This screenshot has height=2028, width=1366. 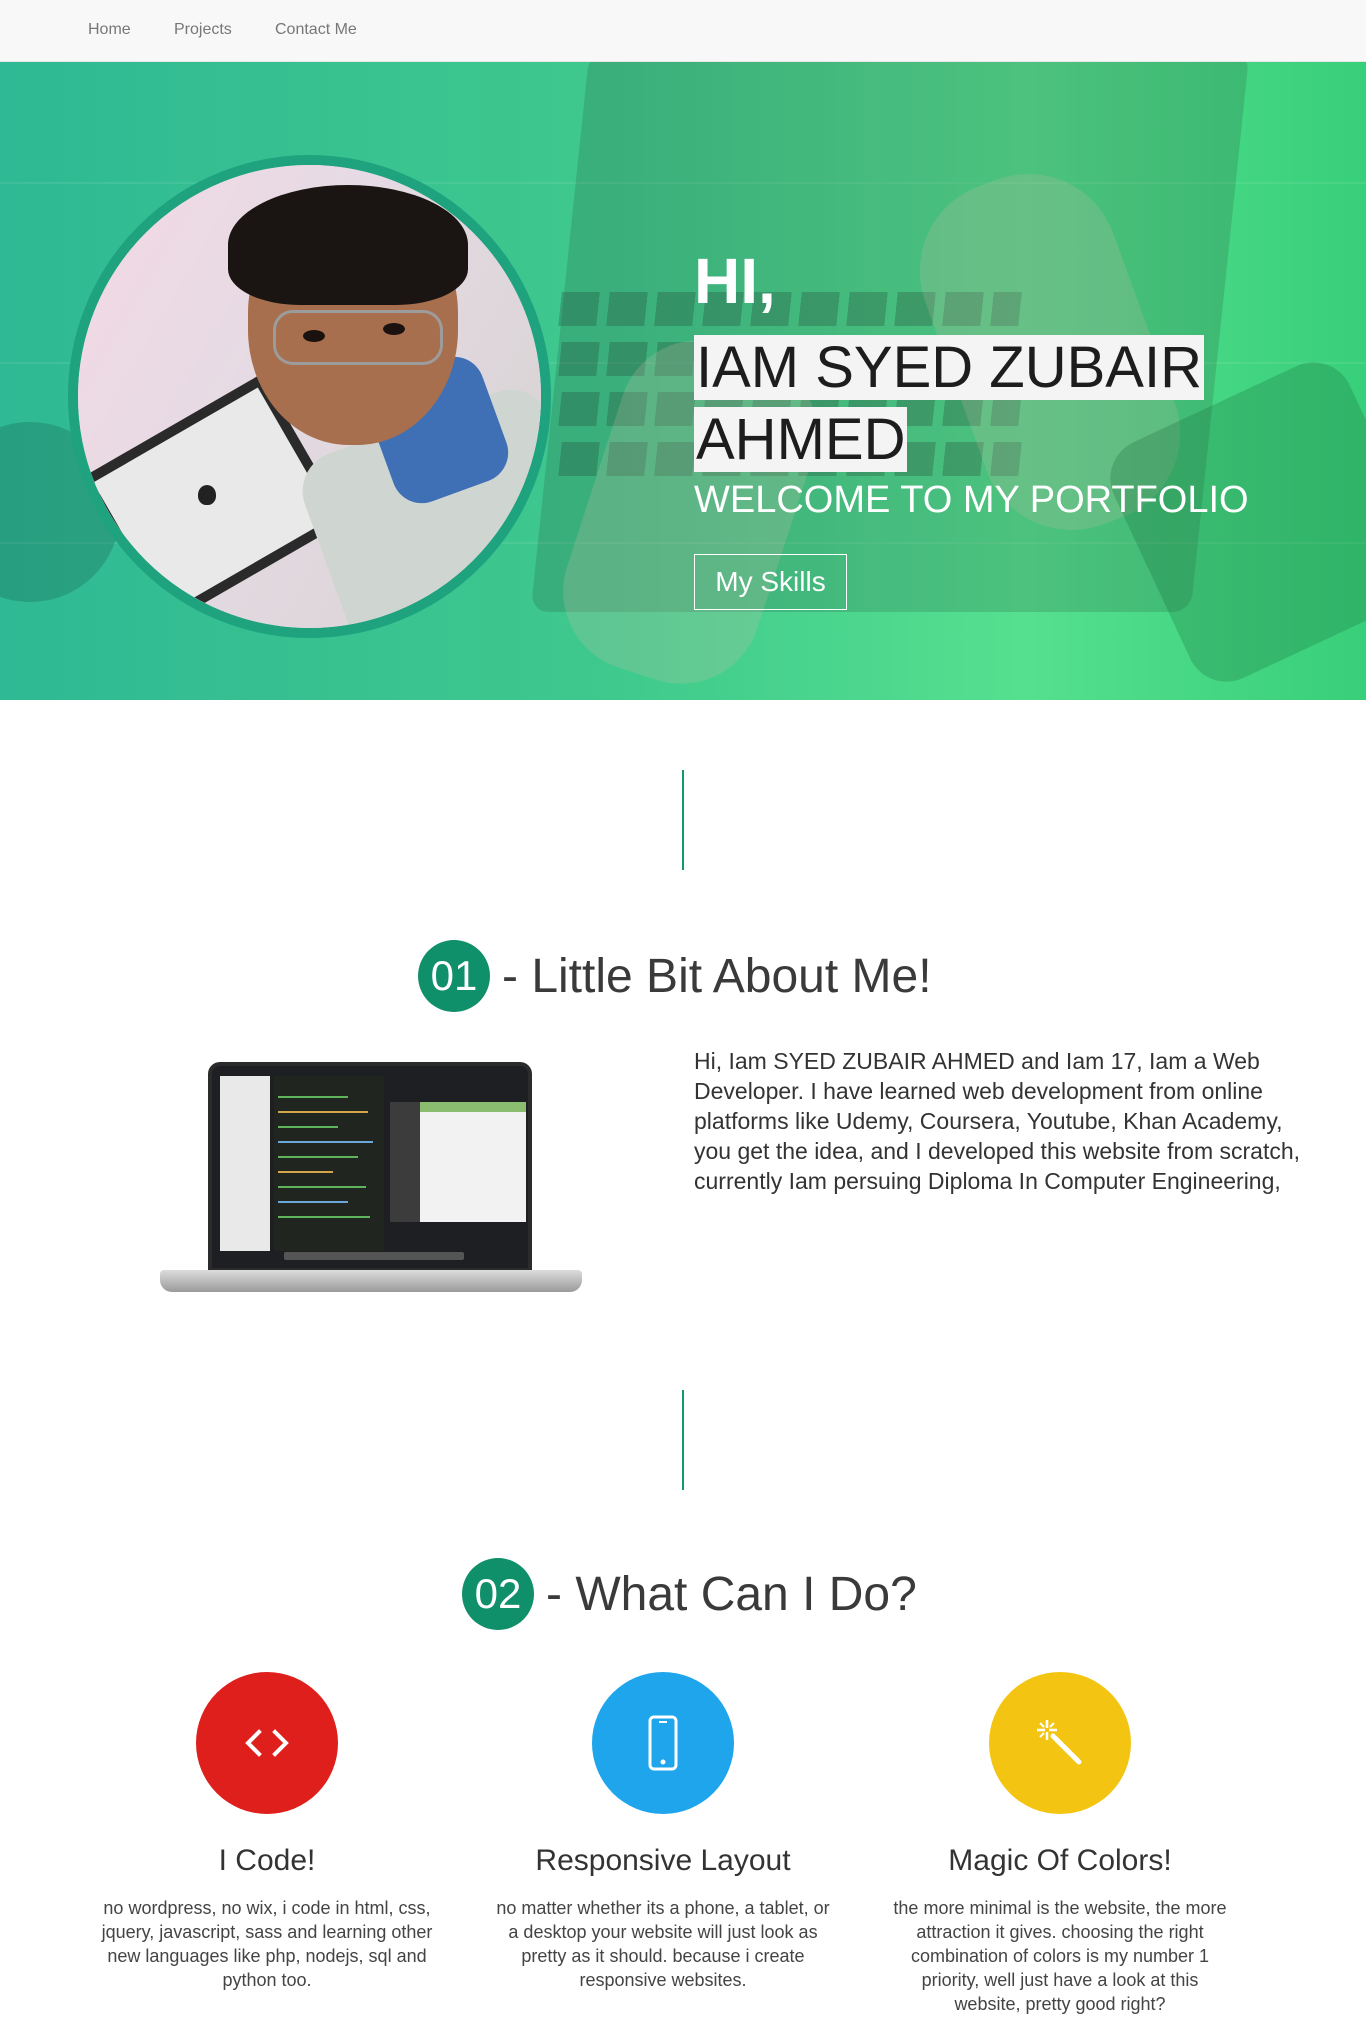 I want to click on top-navbar: Home Projects Contact Me, so click(x=683, y=31).